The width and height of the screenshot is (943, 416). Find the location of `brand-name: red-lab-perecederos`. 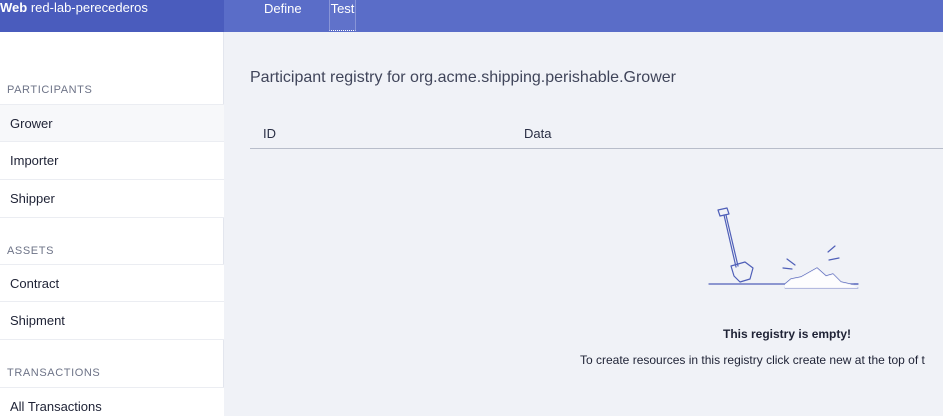

brand-name: red-lab-perecederos is located at coordinates (89, 7).